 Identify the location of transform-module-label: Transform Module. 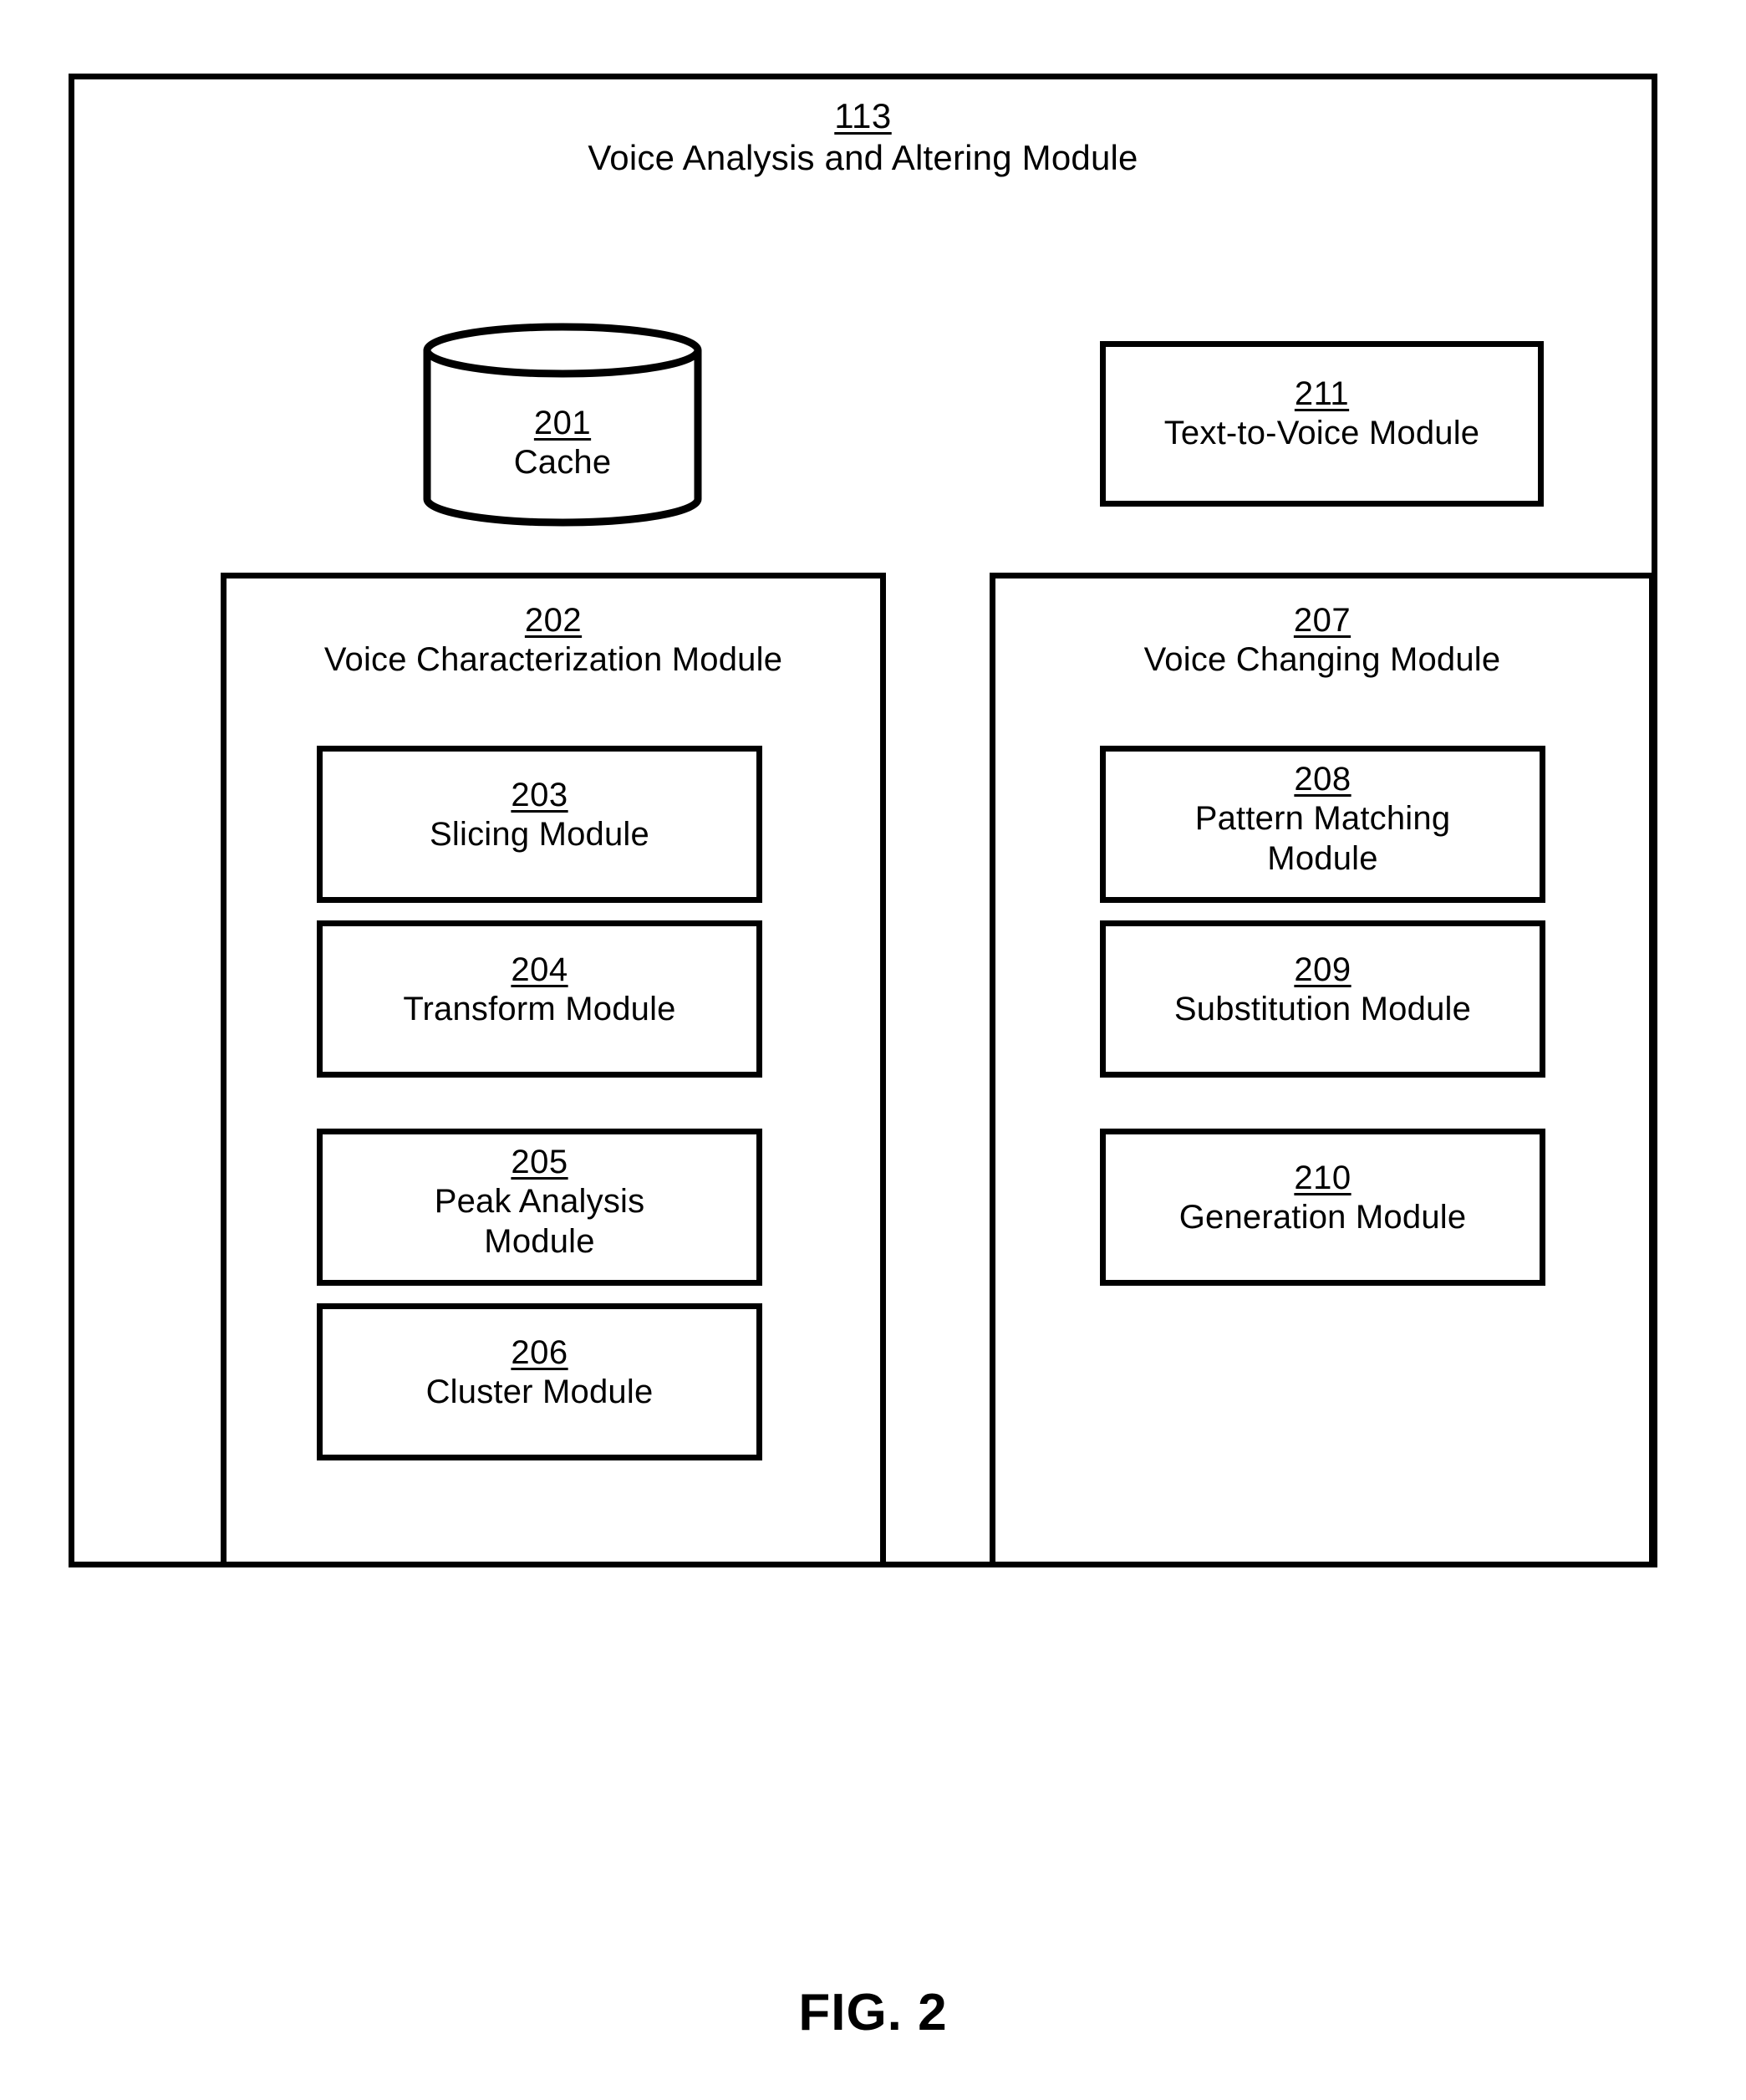
(539, 1009).